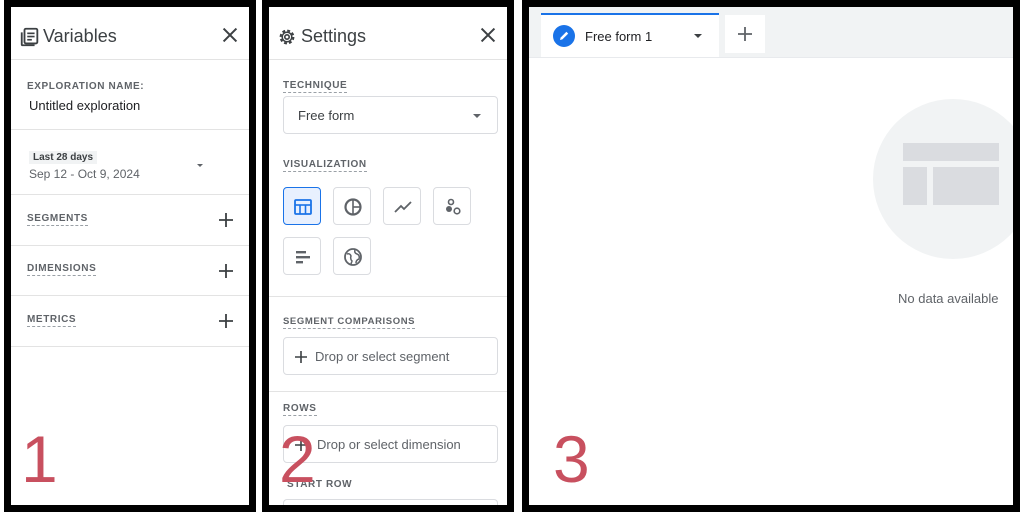 The height and width of the screenshot is (512, 1024). What do you see at coordinates (948, 298) in the screenshot?
I see `no-data-text: No data available` at bounding box center [948, 298].